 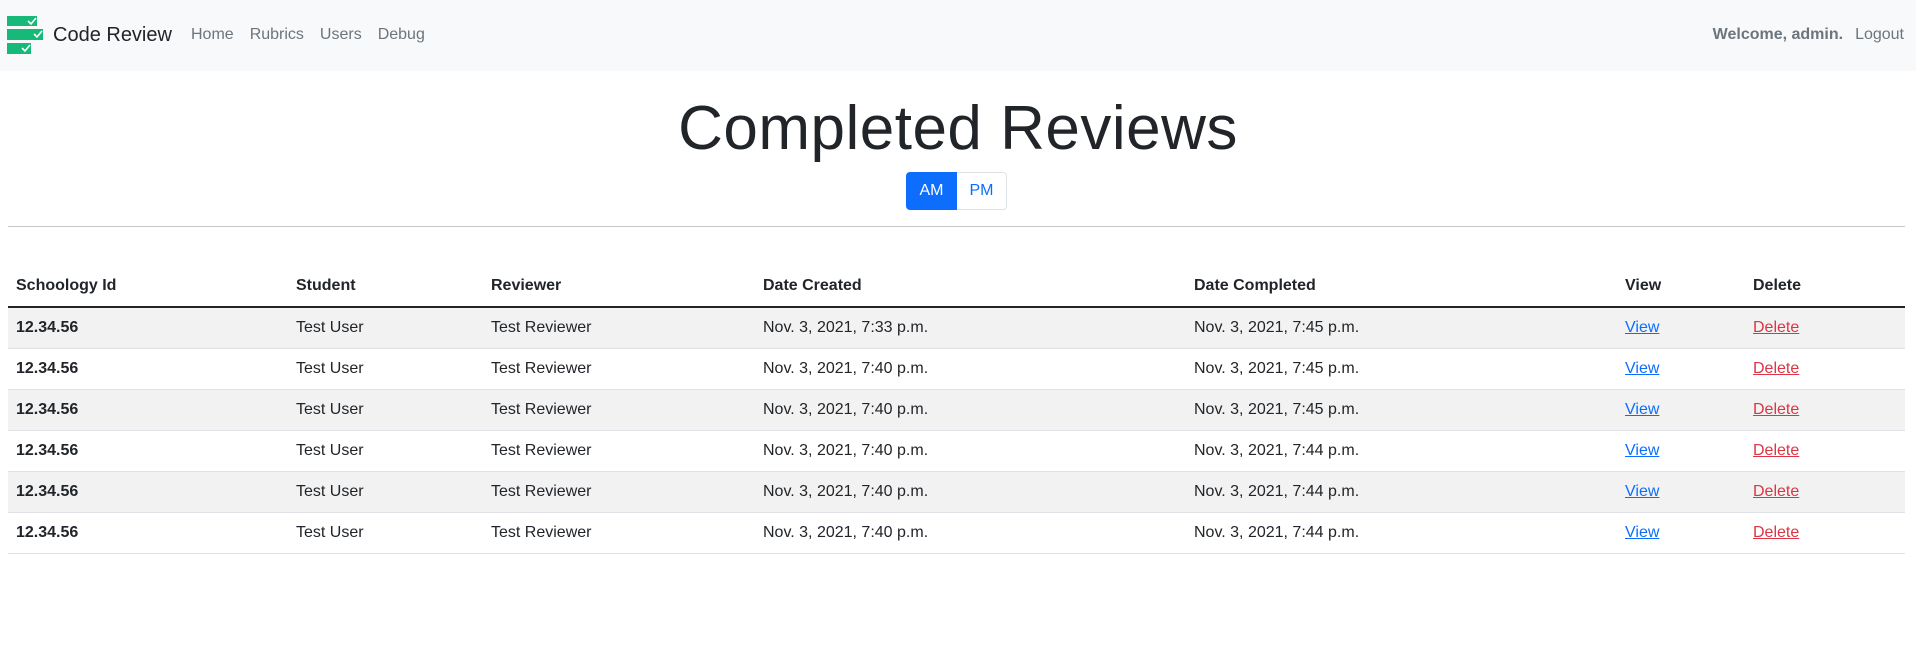 I want to click on nav-link-home: Home, so click(x=212, y=35).